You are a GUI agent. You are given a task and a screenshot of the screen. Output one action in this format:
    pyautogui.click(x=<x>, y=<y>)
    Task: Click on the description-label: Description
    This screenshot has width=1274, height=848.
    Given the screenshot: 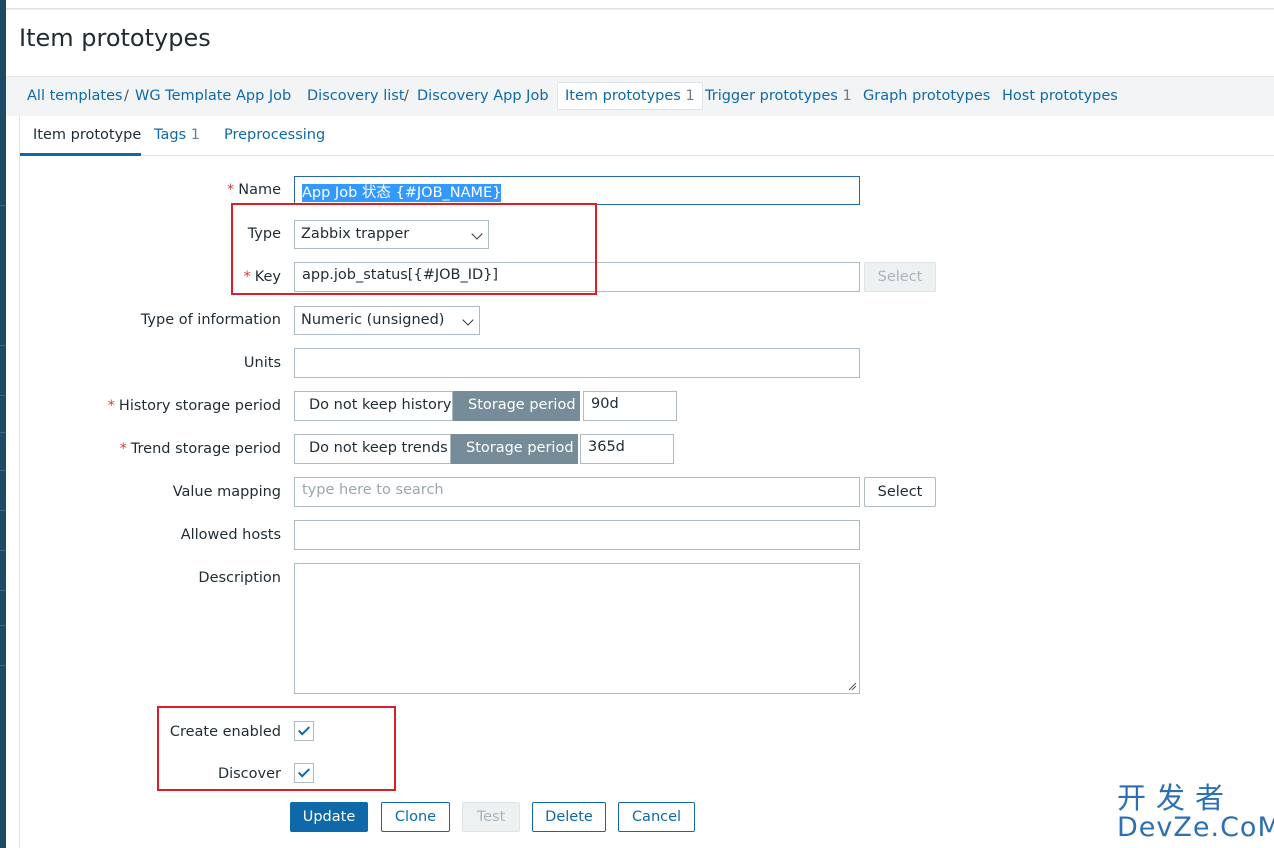 What is the action you would take?
    pyautogui.click(x=239, y=578)
    